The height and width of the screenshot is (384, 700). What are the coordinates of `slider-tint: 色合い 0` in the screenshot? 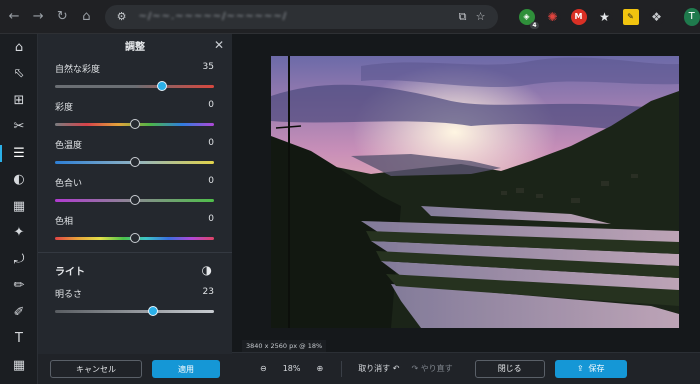 It's located at (135, 189).